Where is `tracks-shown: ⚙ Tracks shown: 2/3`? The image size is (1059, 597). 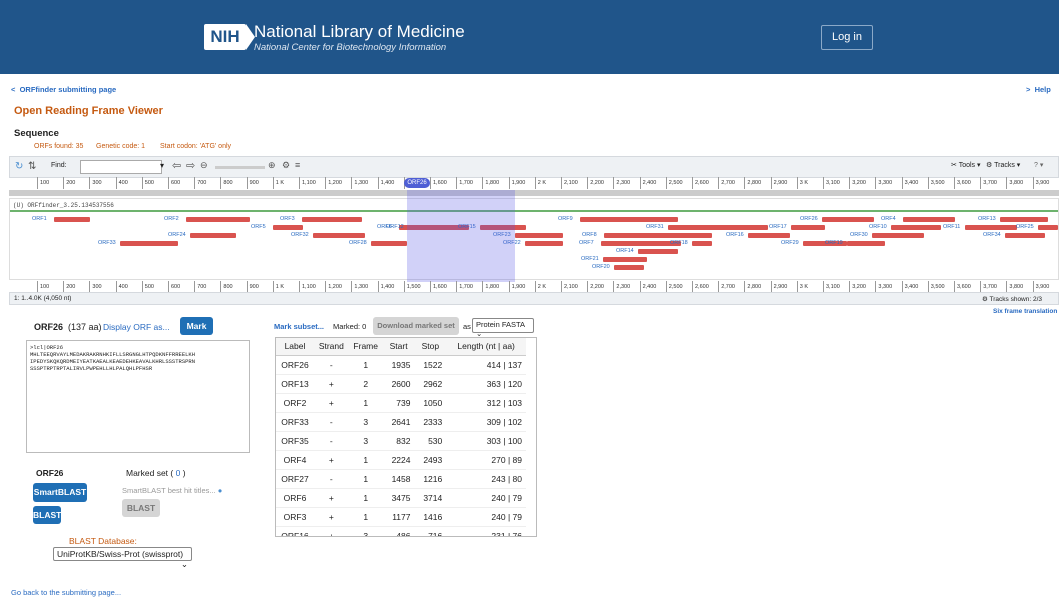
tracks-shown: ⚙ Tracks shown: 2/3 is located at coordinates (1012, 299).